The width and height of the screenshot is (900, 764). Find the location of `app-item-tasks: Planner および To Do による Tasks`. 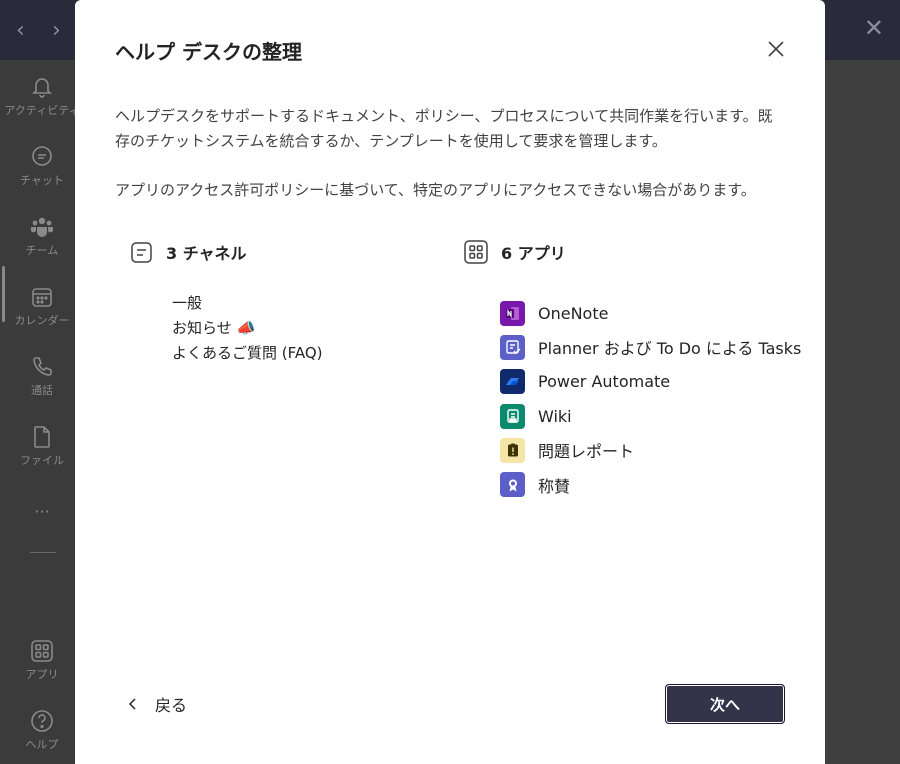

app-item-tasks: Planner および To Do による Tasks is located at coordinates (650, 347).